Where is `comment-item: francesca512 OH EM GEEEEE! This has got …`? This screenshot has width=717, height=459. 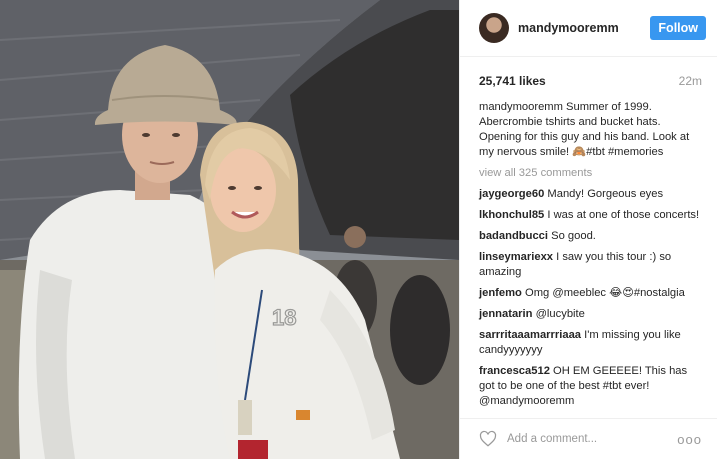 comment-item: francesca512 OH EM GEEEEE! This has got … is located at coordinates (592, 386).